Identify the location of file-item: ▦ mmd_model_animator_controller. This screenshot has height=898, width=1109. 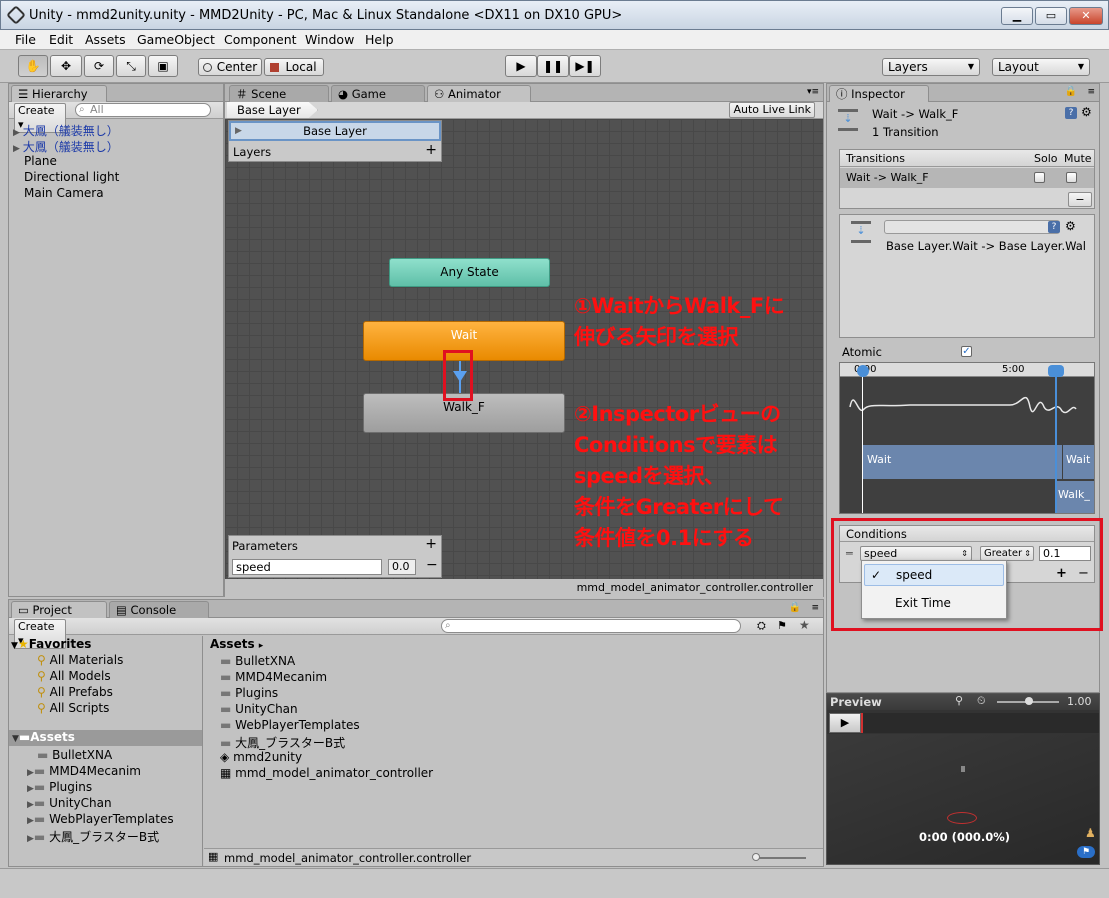
(326, 773).